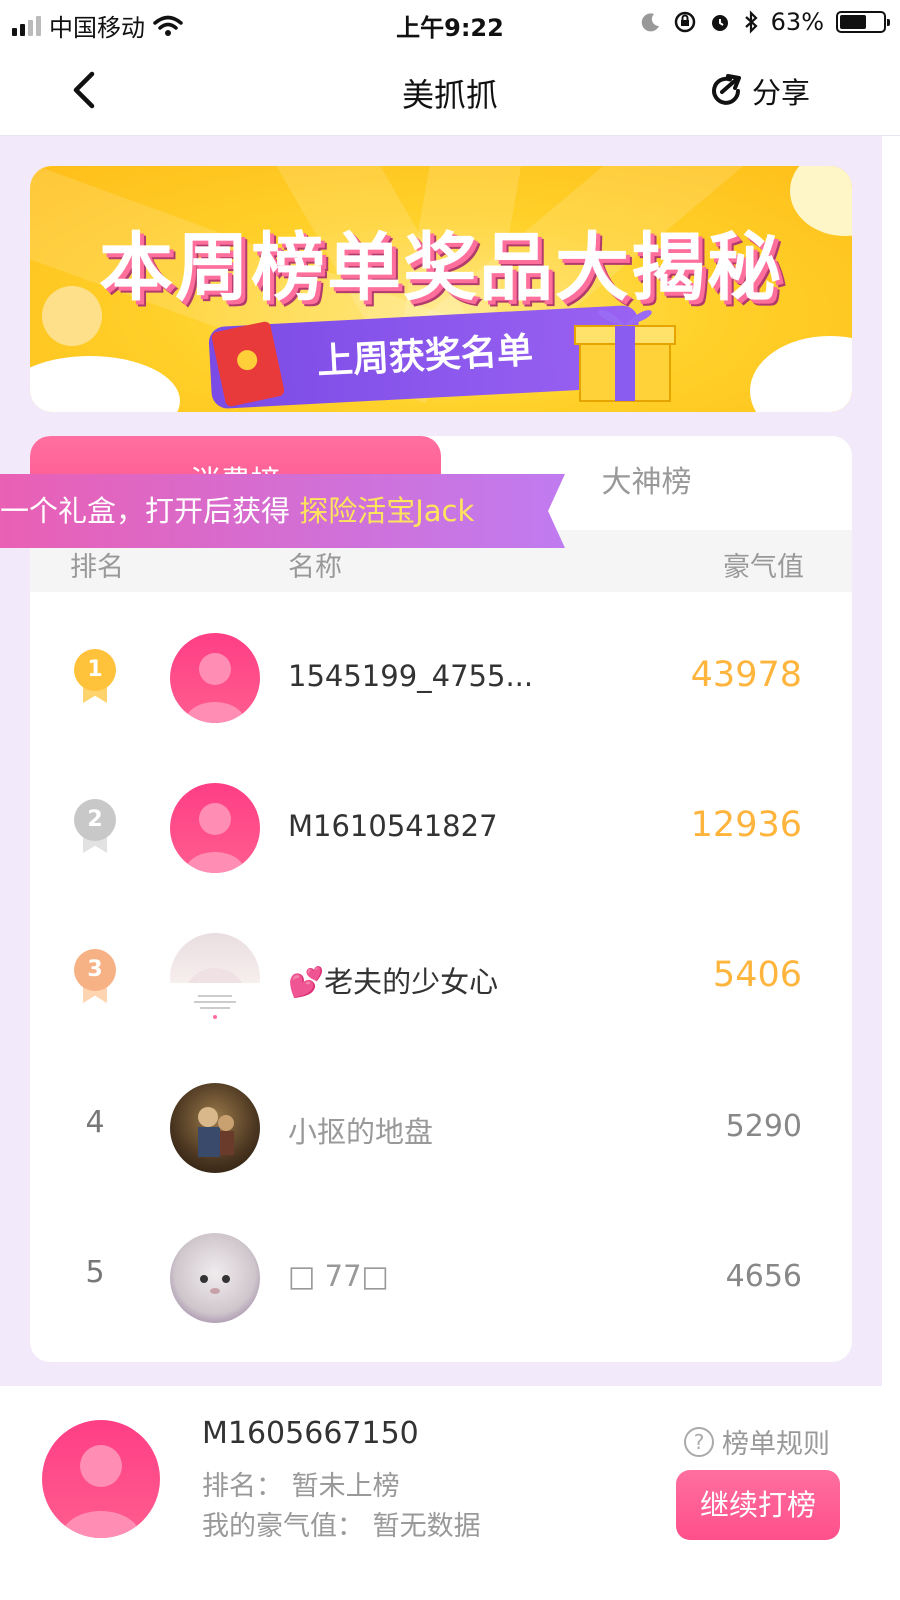  Describe the element at coordinates (393, 982) in the screenshot. I see `user-name: 💕老夫的少女心` at that location.